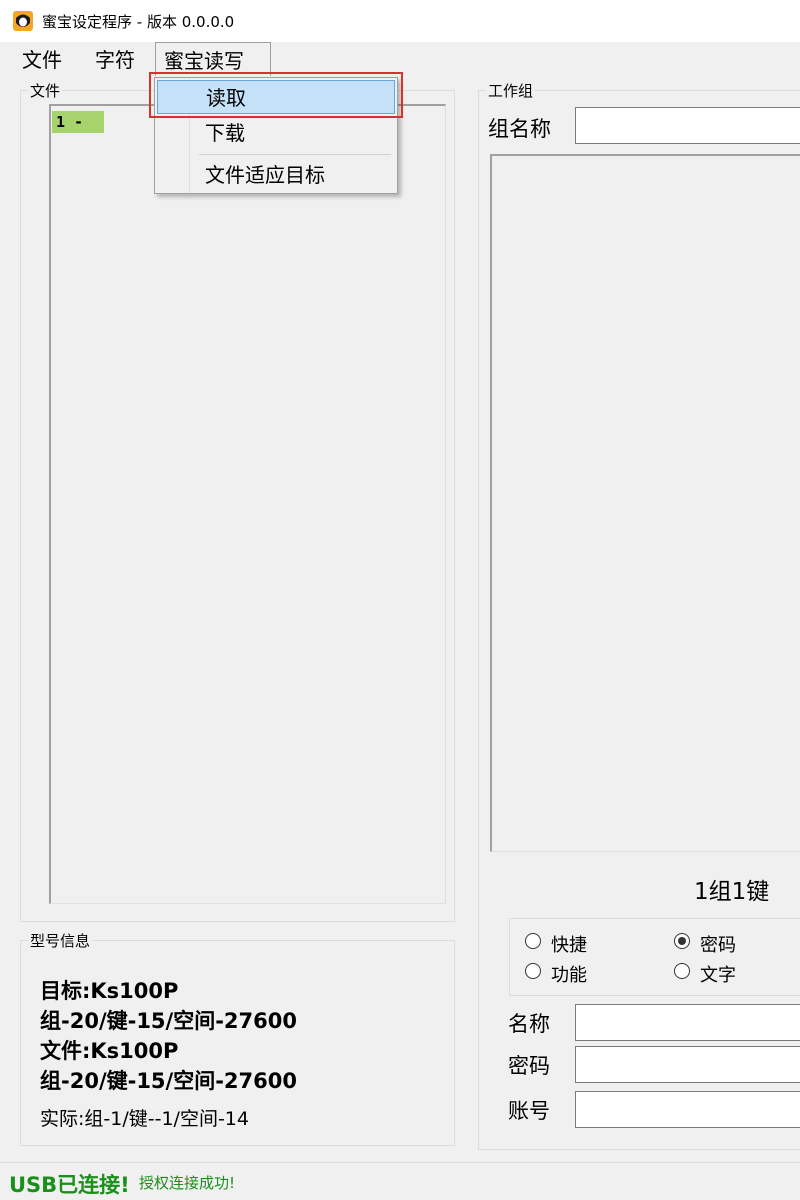 This screenshot has height=1200, width=800. I want to click on title-bar: 蜜宝设定程序 - 版本 0.0.0.0, so click(400, 21).